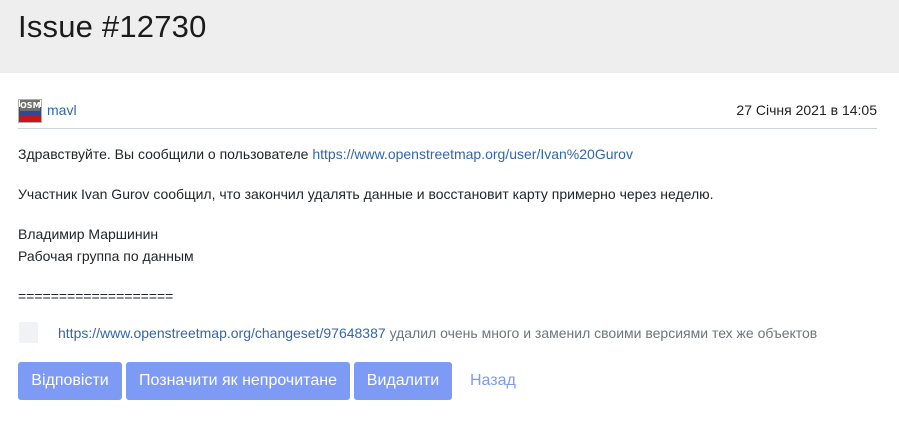  Describe the element at coordinates (106, 256) in the screenshot. I see `signature-group: Рабочая группа по данным` at that location.